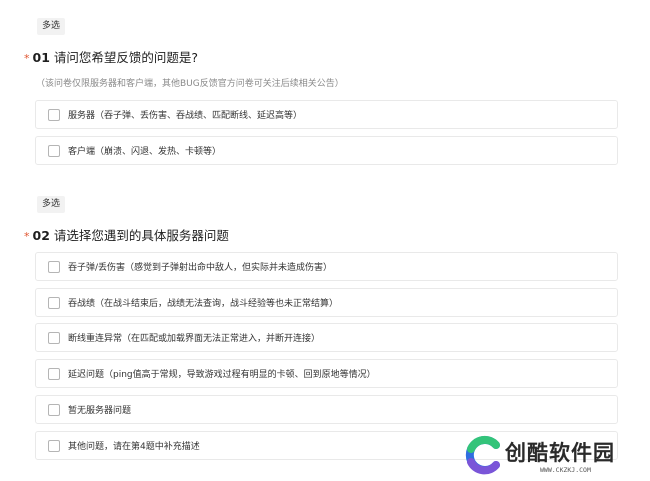 Image resolution: width=650 pixels, height=481 pixels. What do you see at coordinates (190, 84) in the screenshot?
I see `question-hint: （该问卷仅限服务器和客户端，其他BUG反馈官方问卷可关注后续相关公告）` at bounding box center [190, 84].